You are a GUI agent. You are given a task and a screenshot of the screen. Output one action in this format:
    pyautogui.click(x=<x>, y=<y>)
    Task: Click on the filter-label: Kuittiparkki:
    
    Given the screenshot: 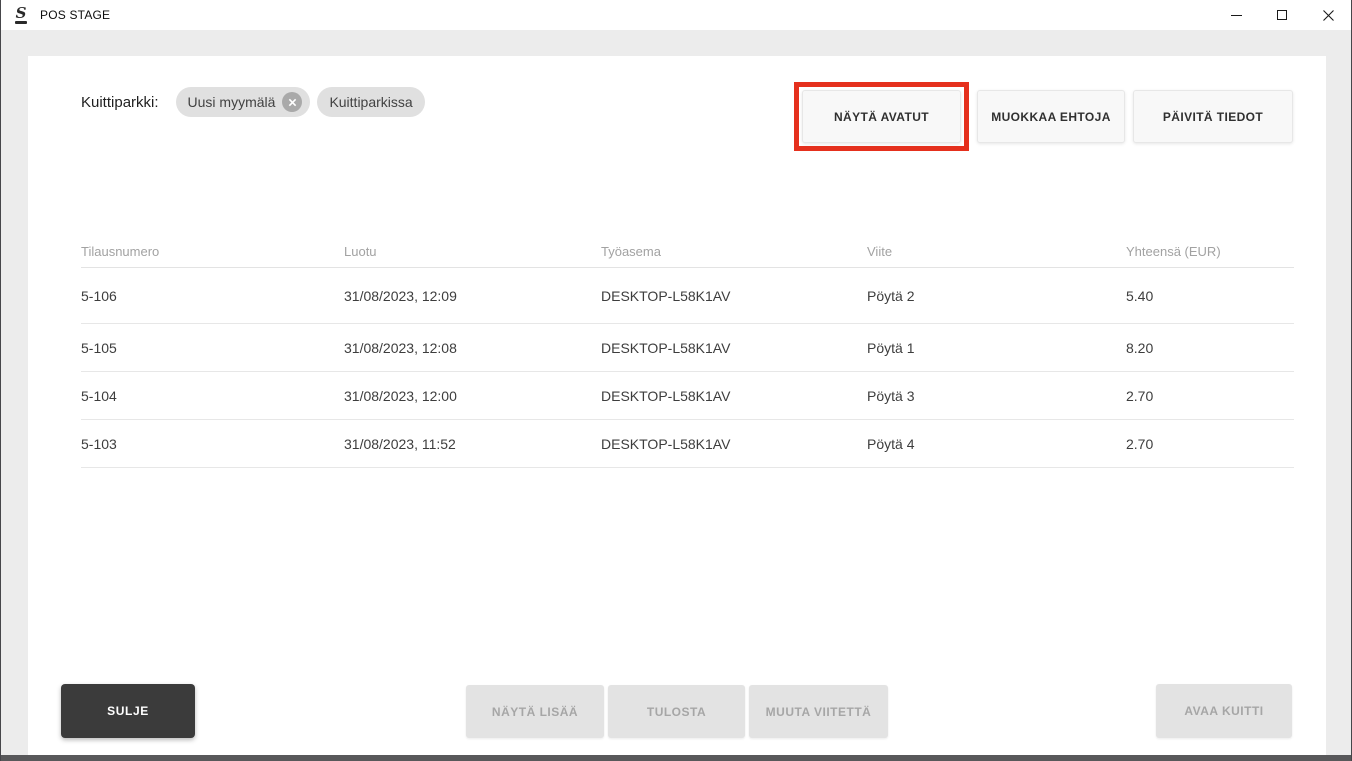 What is the action you would take?
    pyautogui.click(x=120, y=102)
    